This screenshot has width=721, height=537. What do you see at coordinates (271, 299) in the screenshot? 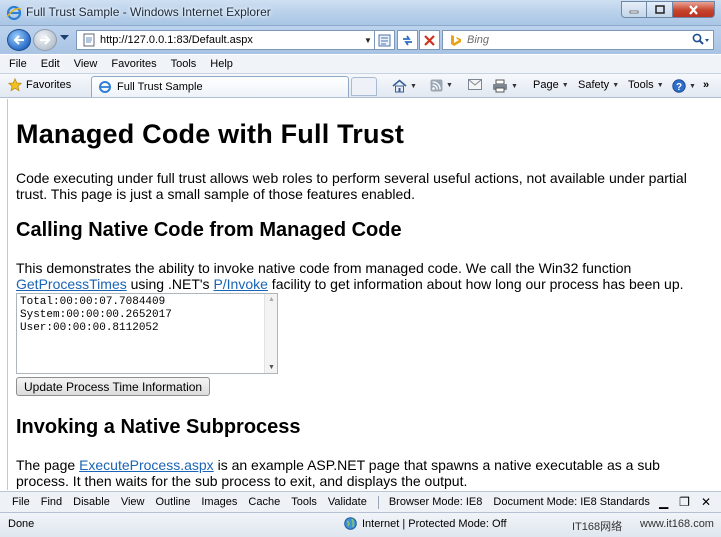
I see `scroll-up-icon: ▲` at bounding box center [271, 299].